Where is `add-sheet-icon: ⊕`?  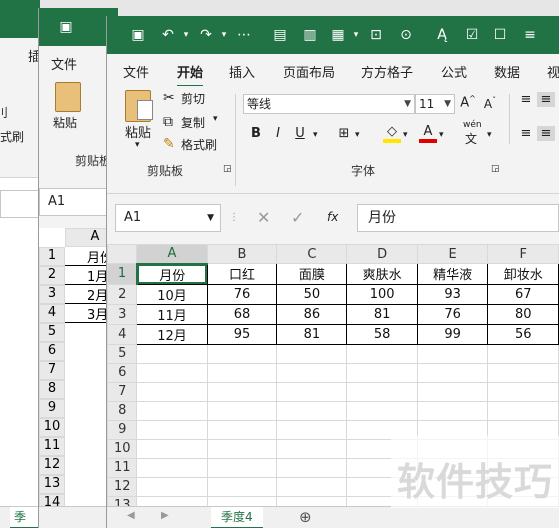
add-sheet-icon: ⊕ is located at coordinates (305, 517).